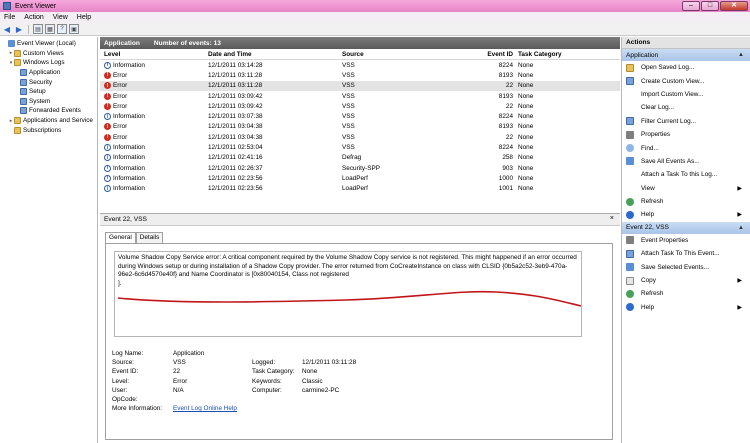 Image resolution: width=750 pixels, height=443 pixels. I want to click on menu-file: File, so click(9, 17).